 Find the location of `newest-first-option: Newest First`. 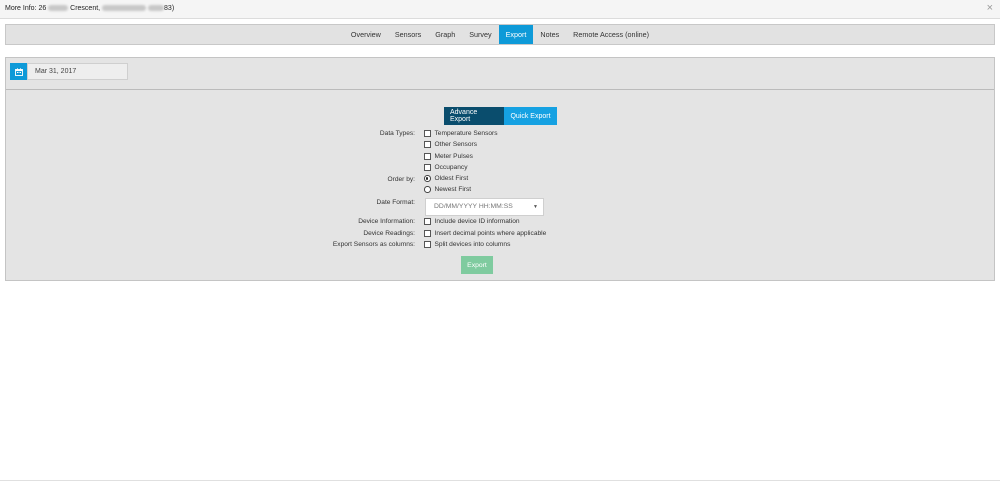

newest-first-option: Newest First is located at coordinates (447, 189).